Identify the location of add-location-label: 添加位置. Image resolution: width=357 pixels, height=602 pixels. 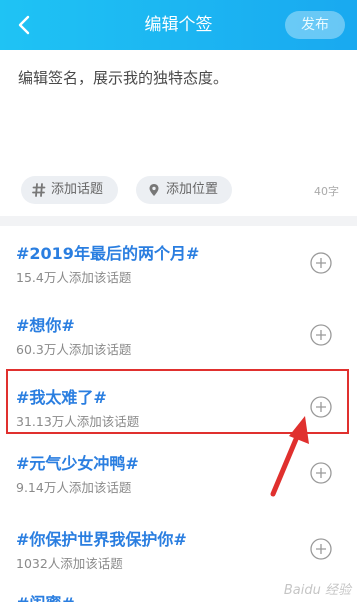
(192, 189).